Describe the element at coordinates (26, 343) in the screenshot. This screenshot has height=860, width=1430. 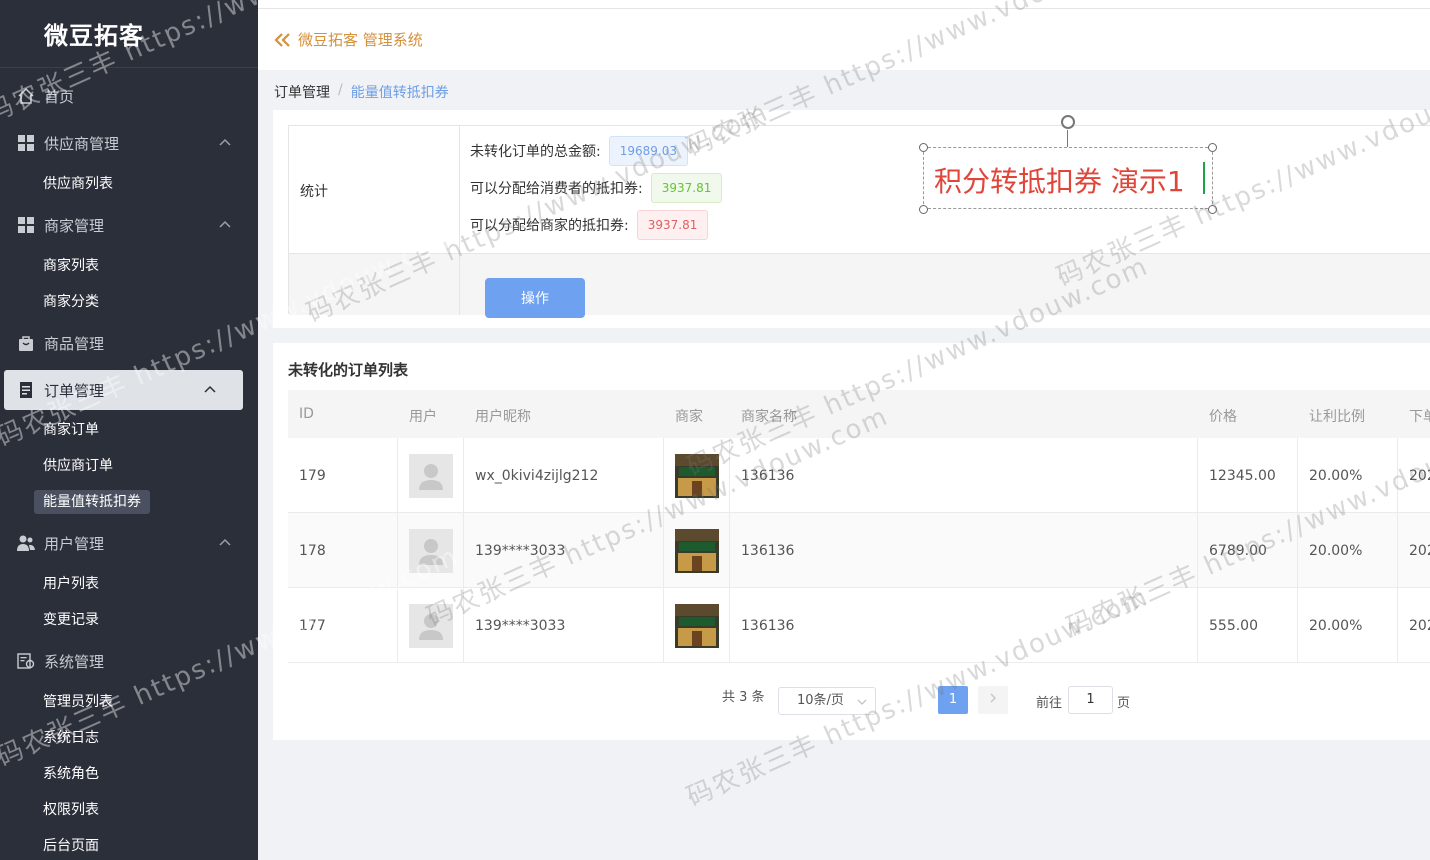
I see `bag-icon` at that location.